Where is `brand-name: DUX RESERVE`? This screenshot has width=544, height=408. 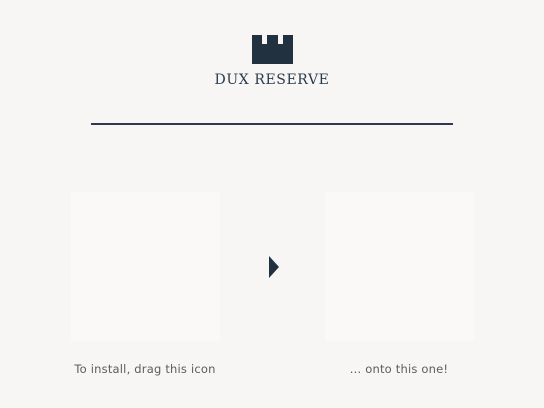
brand-name: DUX RESERVE is located at coordinates (272, 80).